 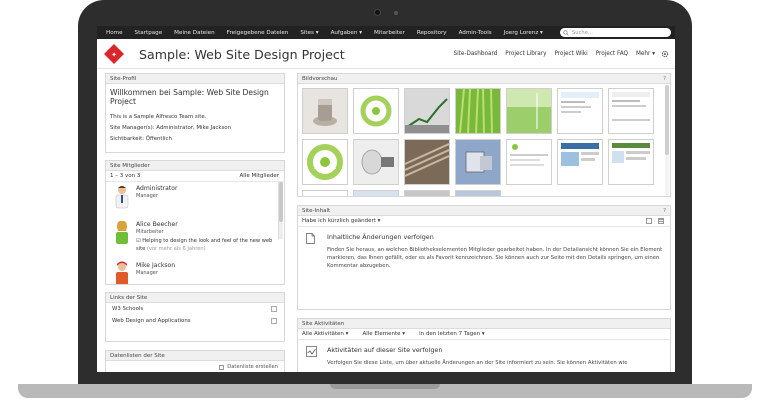 I want to click on site-logo-icon: ✦, so click(x=114, y=54).